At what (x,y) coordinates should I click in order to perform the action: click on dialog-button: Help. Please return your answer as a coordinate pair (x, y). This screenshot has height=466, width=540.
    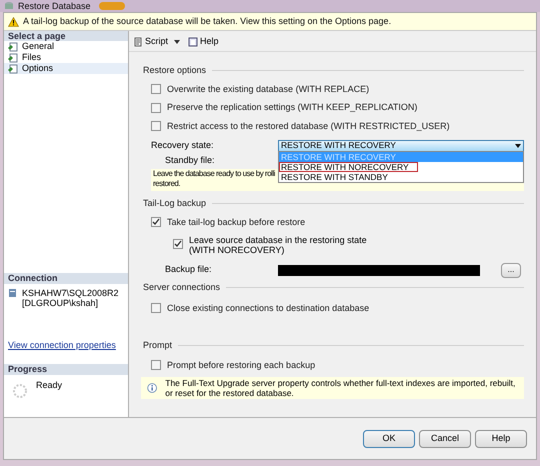
    Looking at the image, I should click on (501, 439).